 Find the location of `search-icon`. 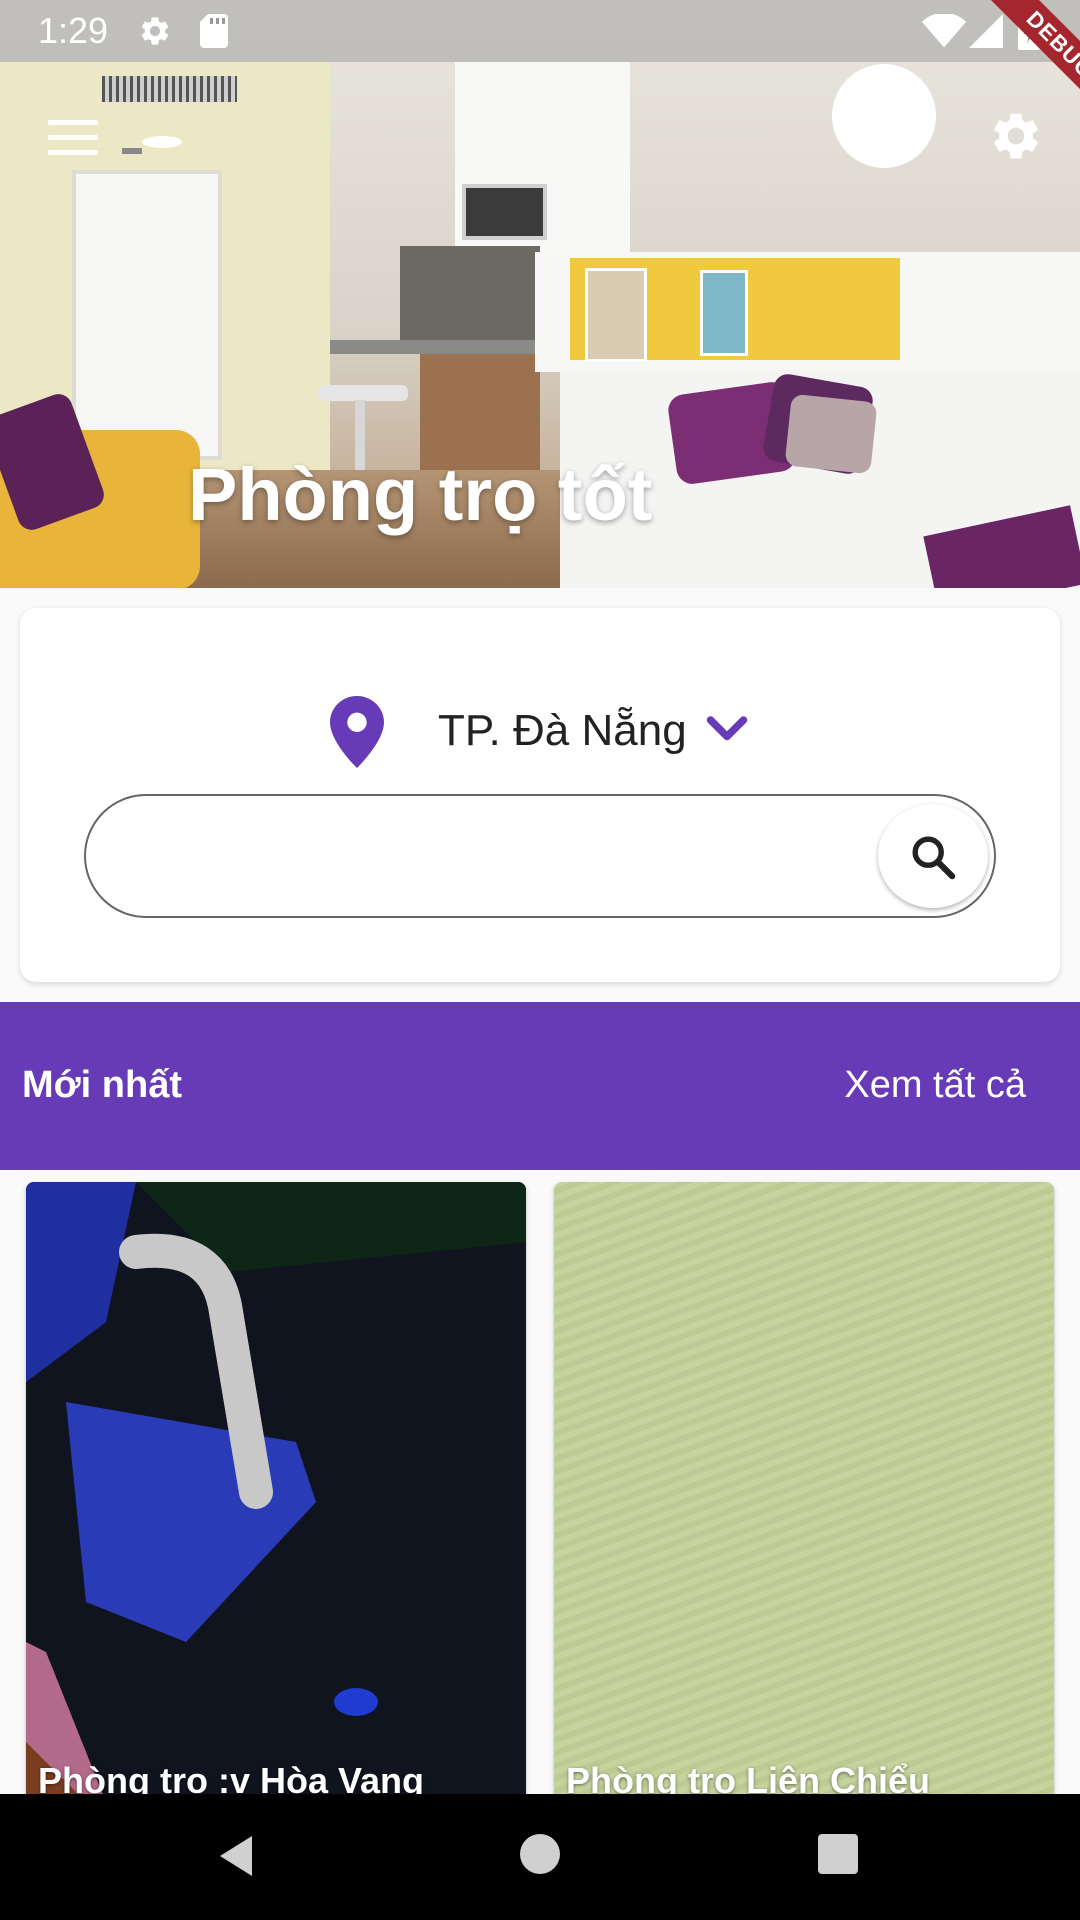

search-icon is located at coordinates (934, 858).